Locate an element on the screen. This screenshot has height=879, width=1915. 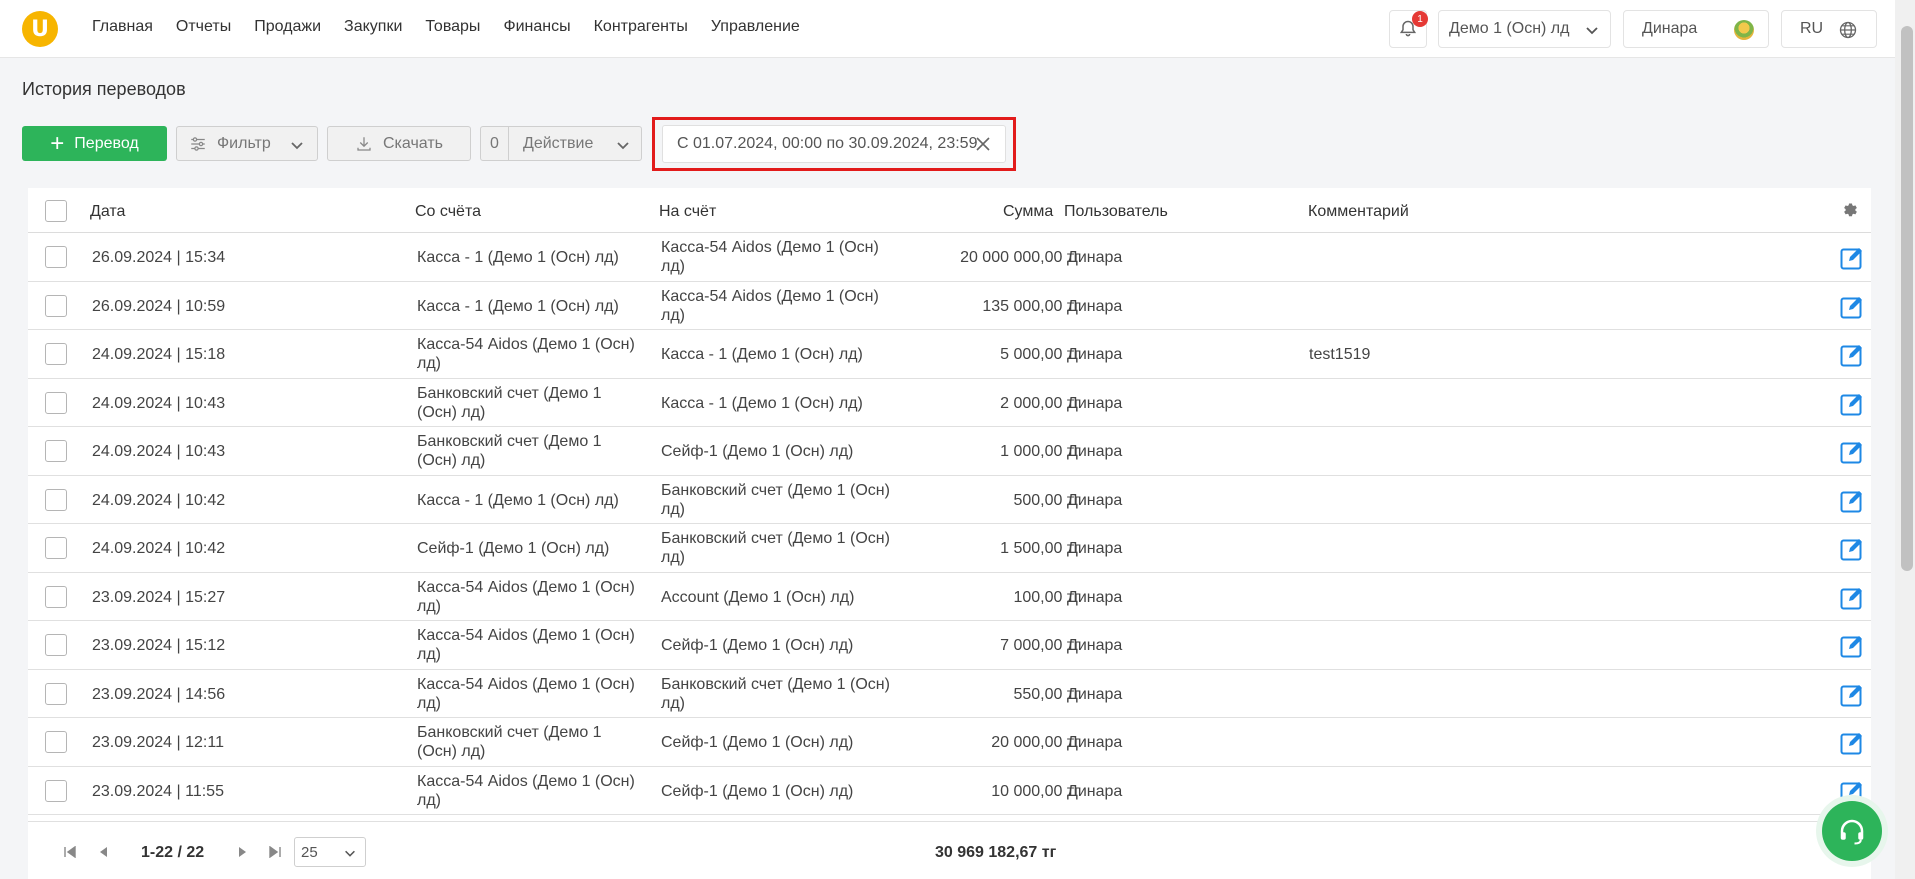
nav-item-products: Товары is located at coordinates (452, 27).